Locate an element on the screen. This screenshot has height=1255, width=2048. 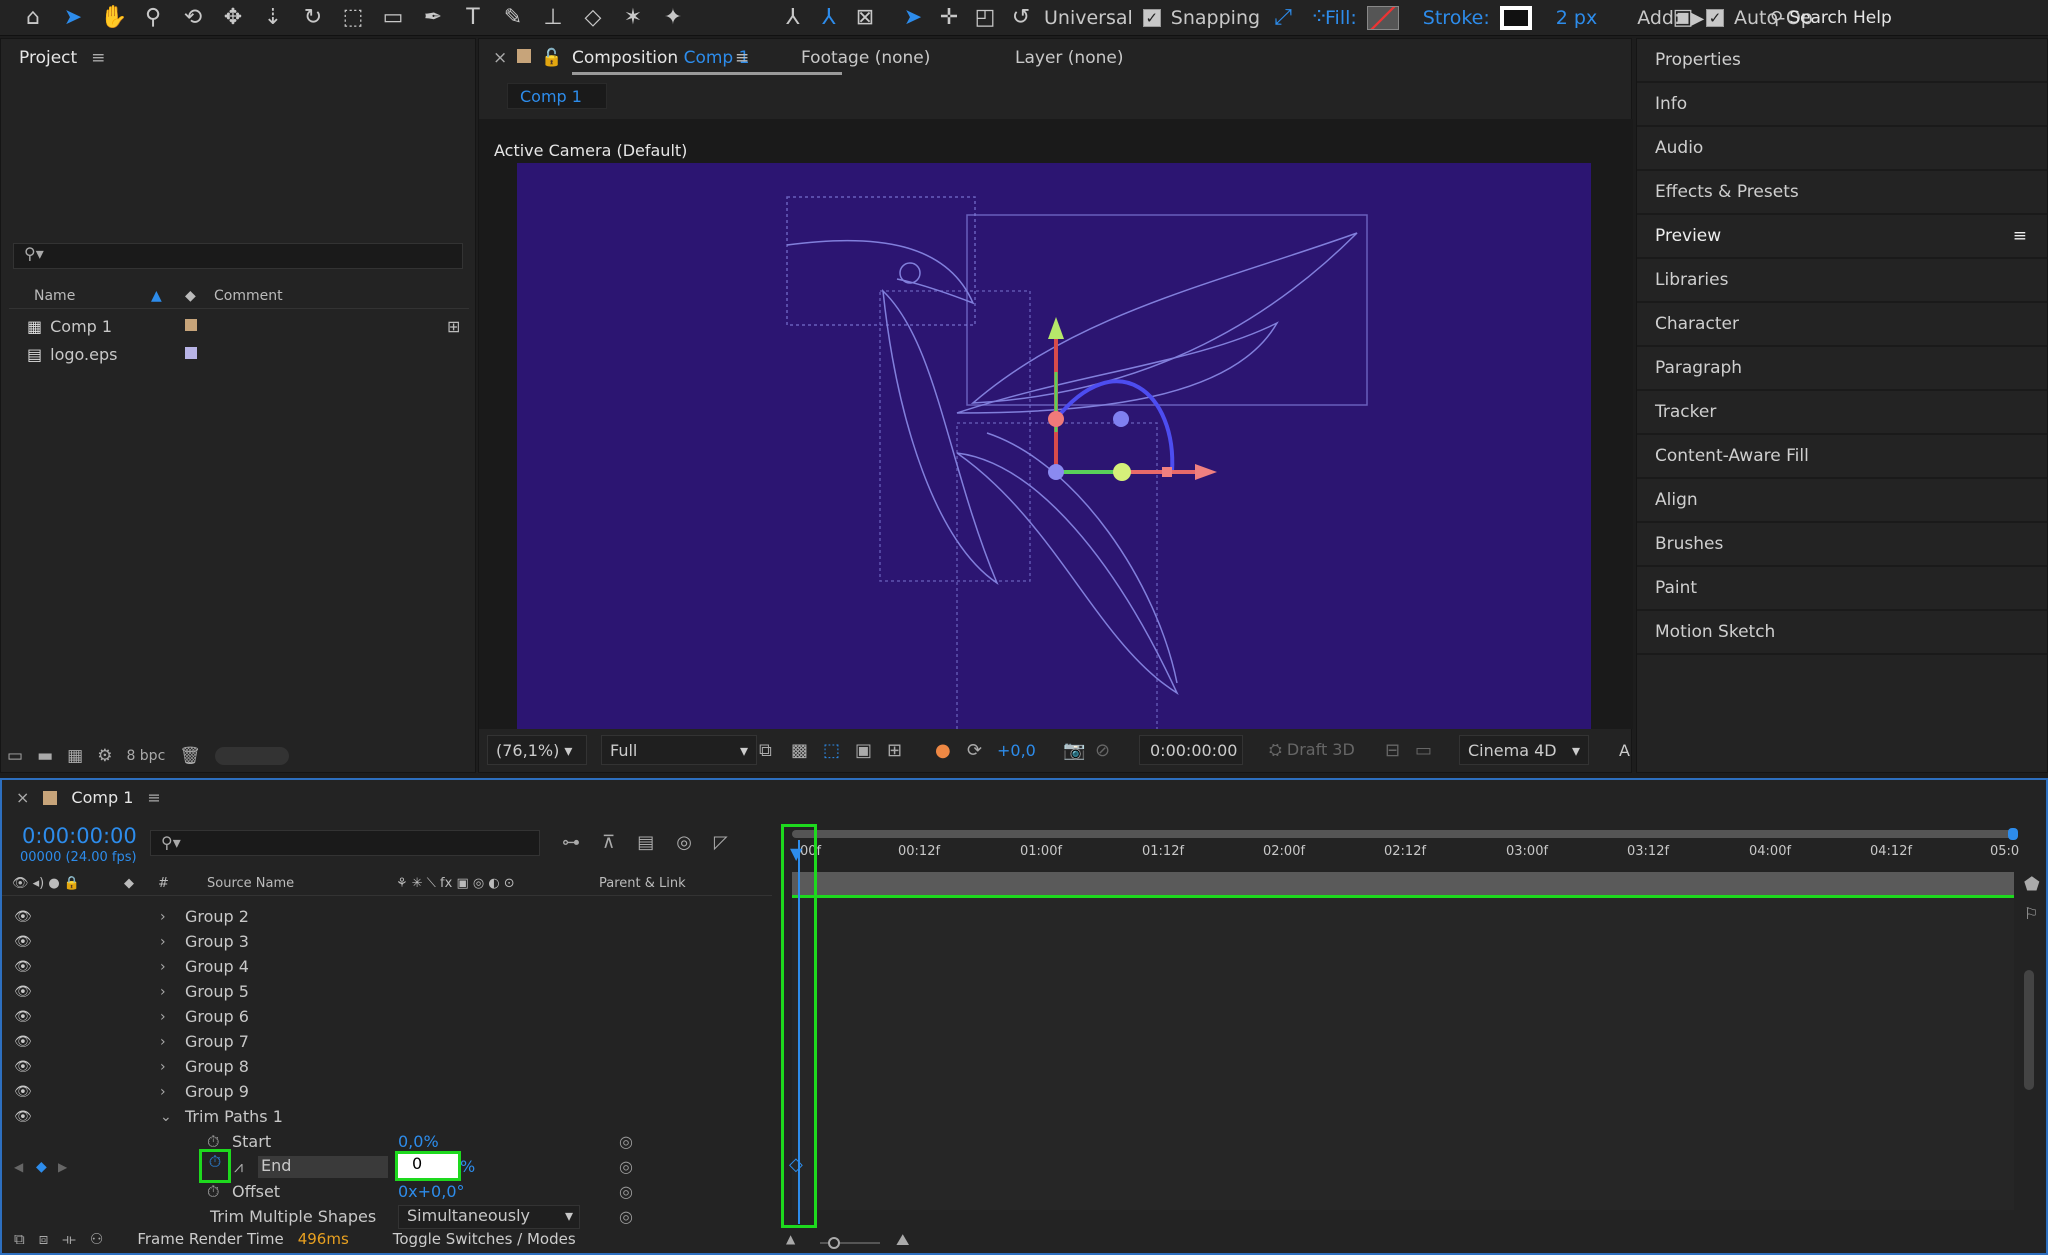
draft-3d-timeline-icon: ⊼ is located at coordinates (608, 842).